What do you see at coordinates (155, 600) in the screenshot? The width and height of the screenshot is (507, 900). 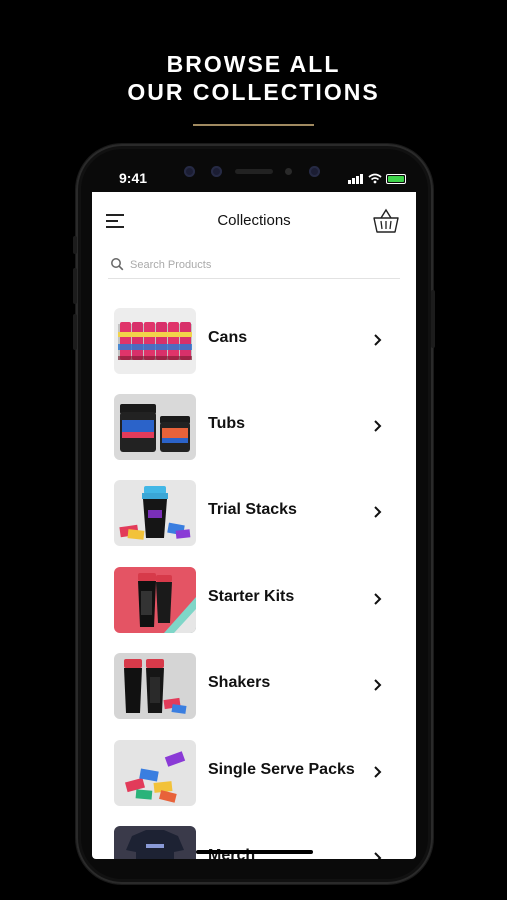 I see `starter-kits-image` at bounding box center [155, 600].